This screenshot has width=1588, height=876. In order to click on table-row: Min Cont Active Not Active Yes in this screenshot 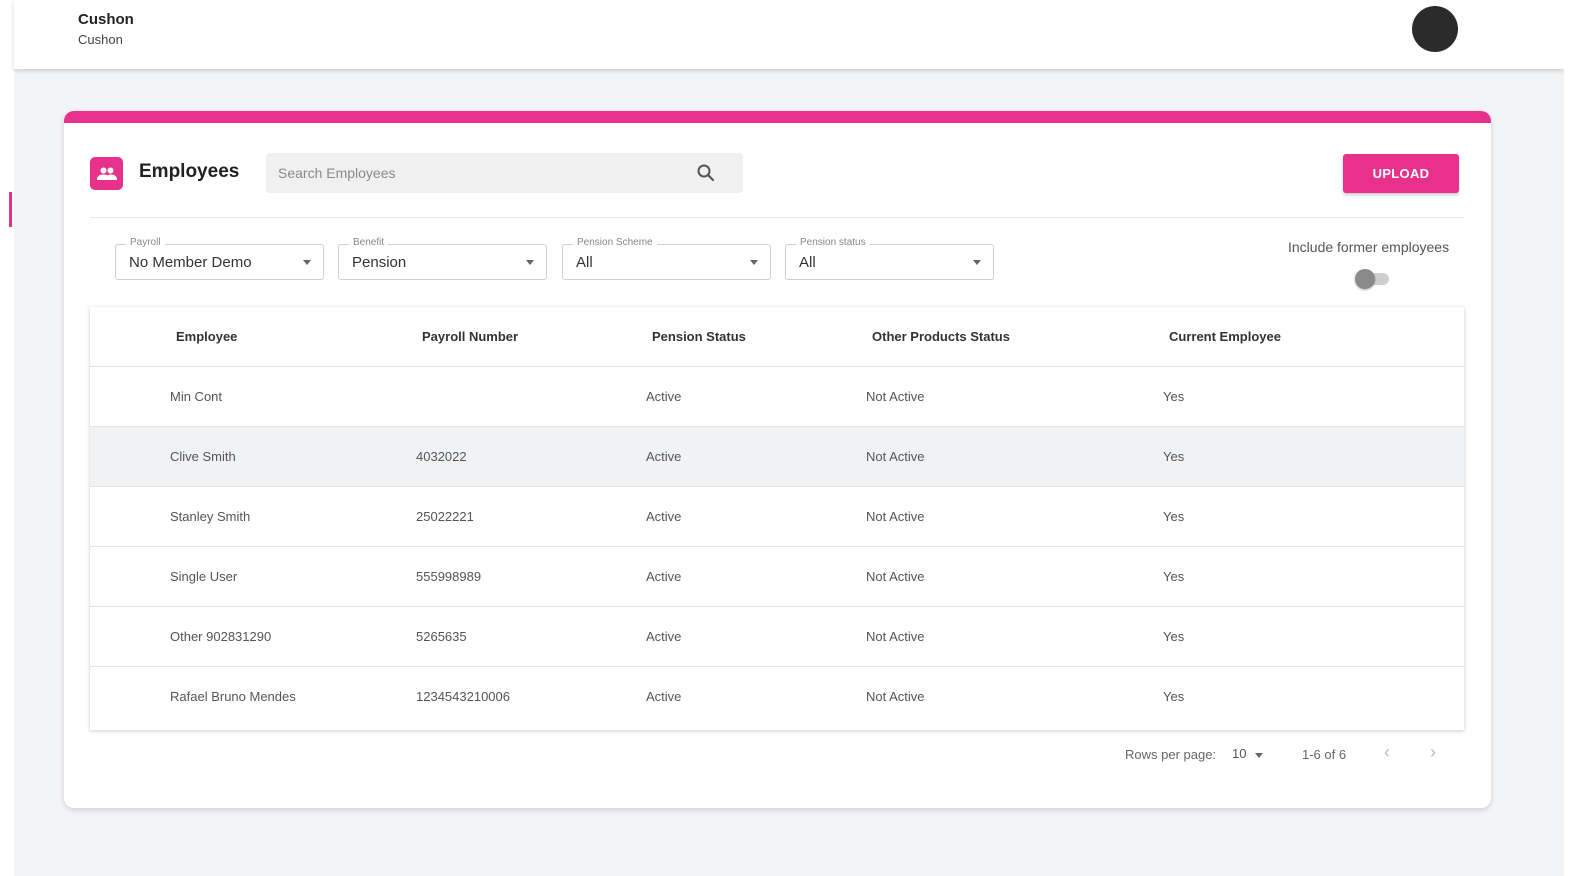, I will do `click(777, 397)`.